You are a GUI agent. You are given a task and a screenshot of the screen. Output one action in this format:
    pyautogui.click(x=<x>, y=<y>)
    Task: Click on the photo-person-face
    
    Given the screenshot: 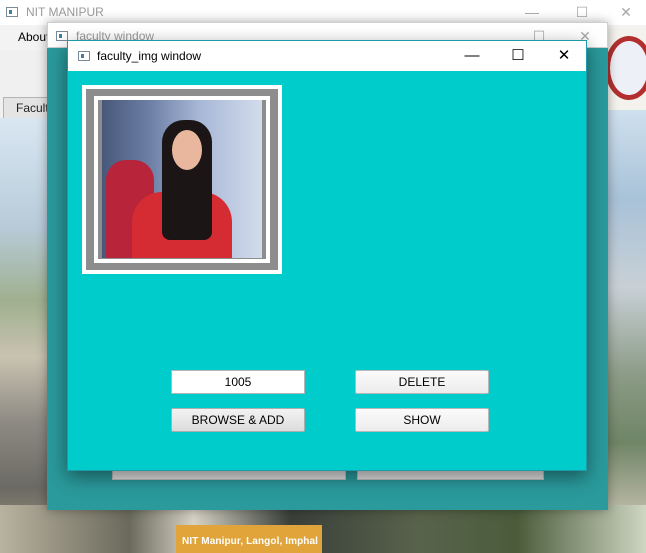 What is the action you would take?
    pyautogui.click(x=187, y=150)
    